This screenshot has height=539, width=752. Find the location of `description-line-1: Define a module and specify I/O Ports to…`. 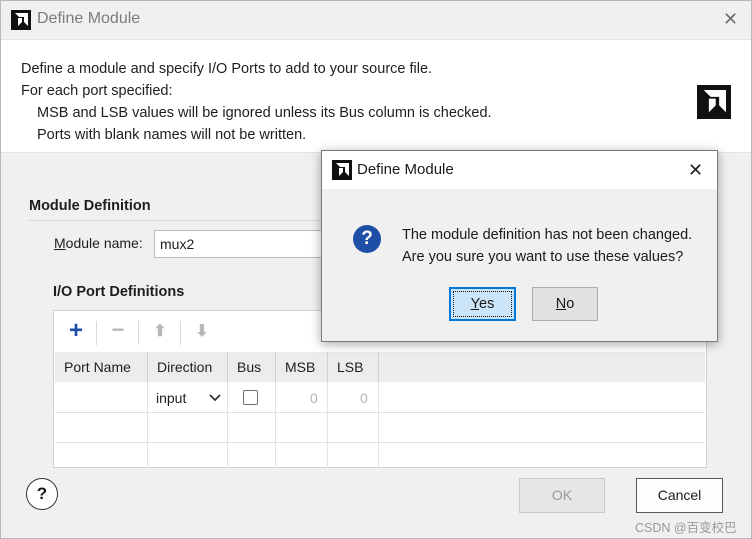

description-line-1: Define a module and specify I/O Ports to… is located at coordinates (227, 69).